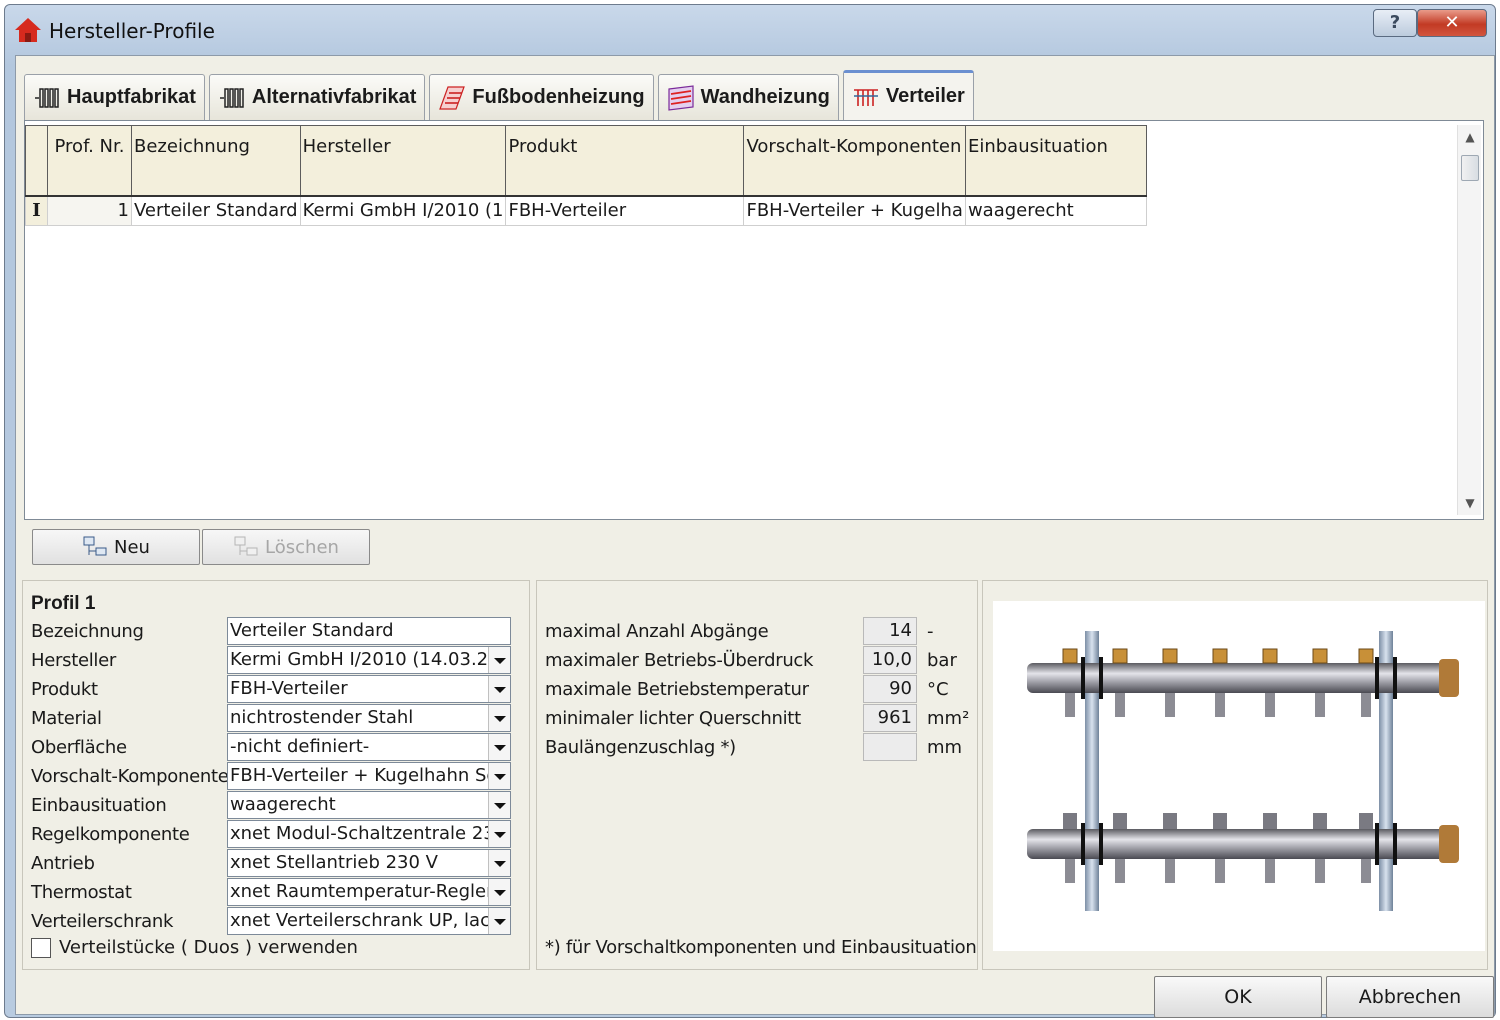 The image size is (1500, 1020). What do you see at coordinates (890, 718) in the screenshot?
I see `spec-value: 961` at bounding box center [890, 718].